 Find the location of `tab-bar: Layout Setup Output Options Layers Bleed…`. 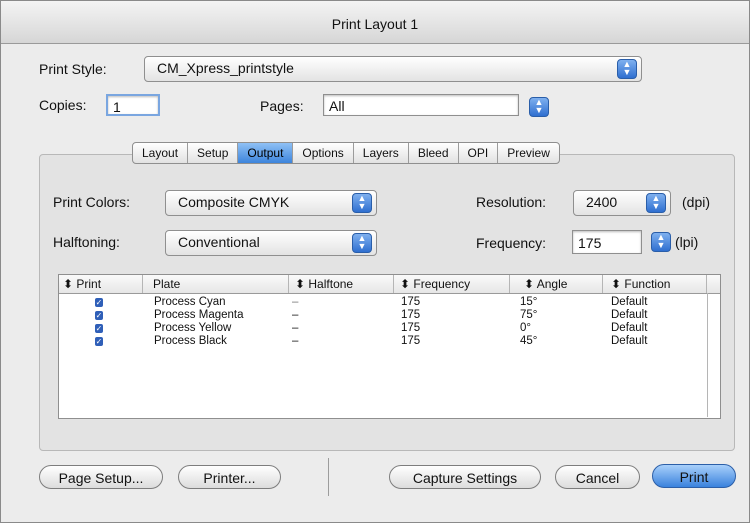

tab-bar: Layout Setup Output Options Layers Bleed… is located at coordinates (346, 153).